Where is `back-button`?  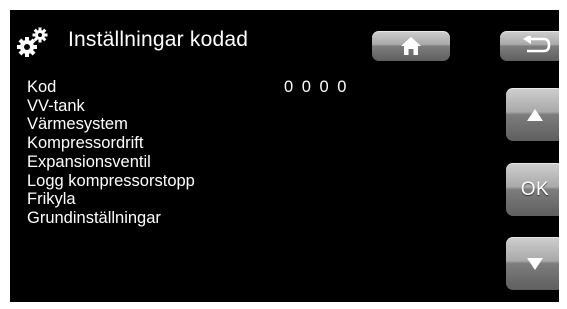 back-button is located at coordinates (529, 46).